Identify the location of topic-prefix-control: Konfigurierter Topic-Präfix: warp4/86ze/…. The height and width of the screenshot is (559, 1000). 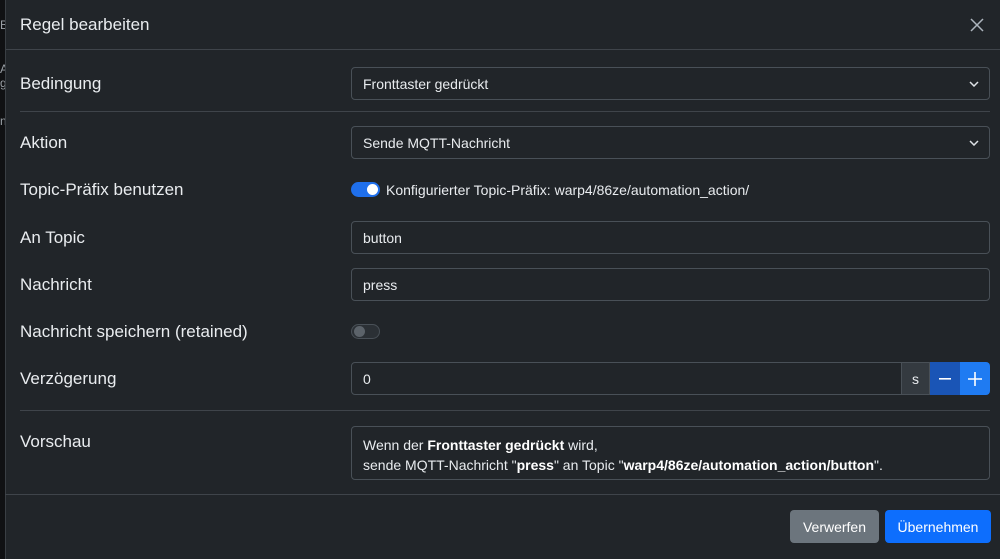
(670, 190).